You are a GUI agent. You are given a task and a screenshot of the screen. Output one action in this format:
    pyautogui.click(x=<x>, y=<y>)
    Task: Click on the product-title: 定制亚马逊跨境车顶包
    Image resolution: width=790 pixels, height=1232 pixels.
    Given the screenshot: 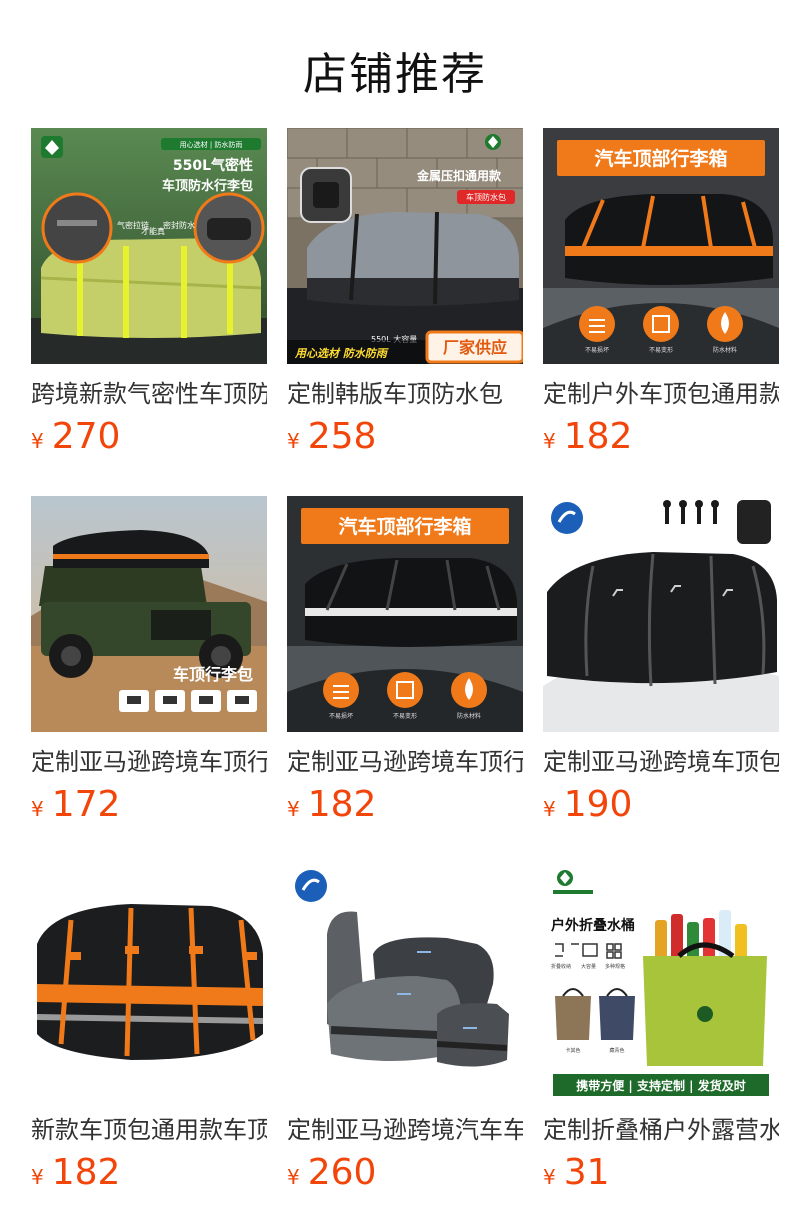 What is the action you would take?
    pyautogui.click(x=661, y=762)
    